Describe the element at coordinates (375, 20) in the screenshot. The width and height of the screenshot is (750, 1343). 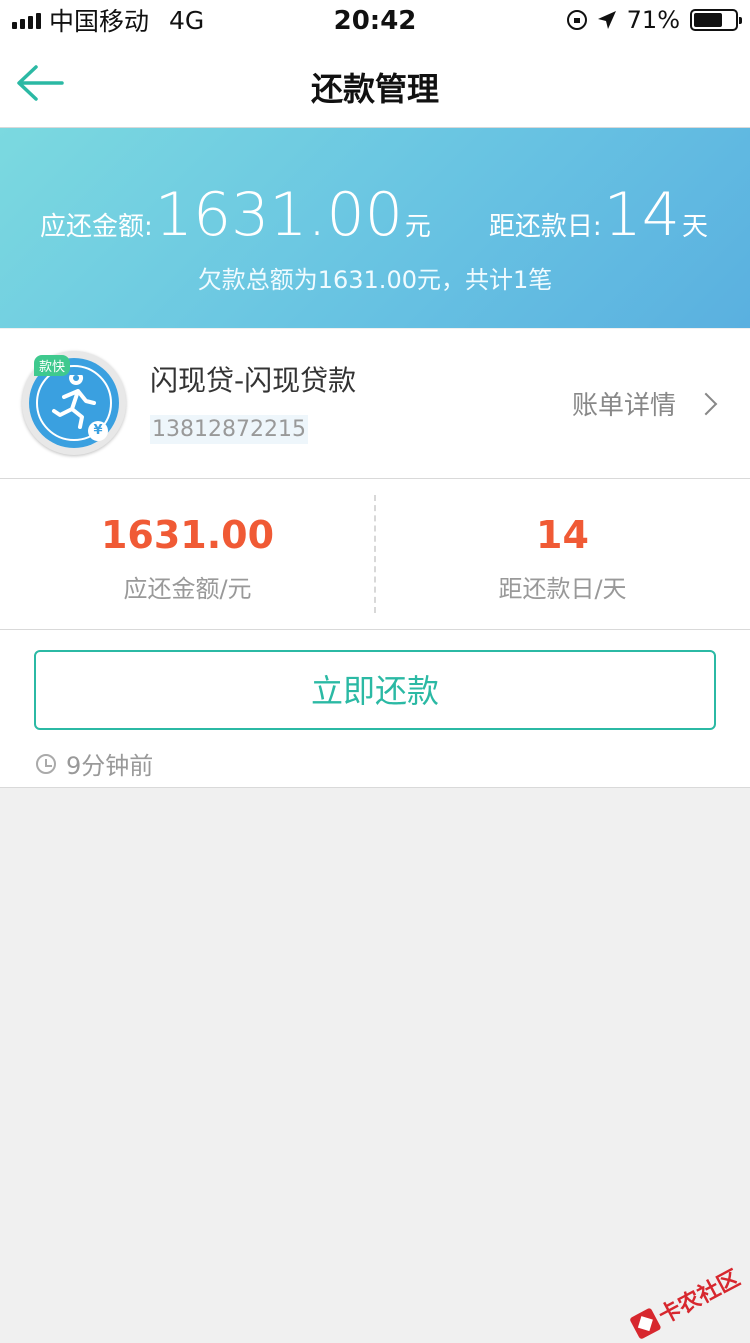
I see `status-bar: 中国移动 4G 20:42 71%` at that location.